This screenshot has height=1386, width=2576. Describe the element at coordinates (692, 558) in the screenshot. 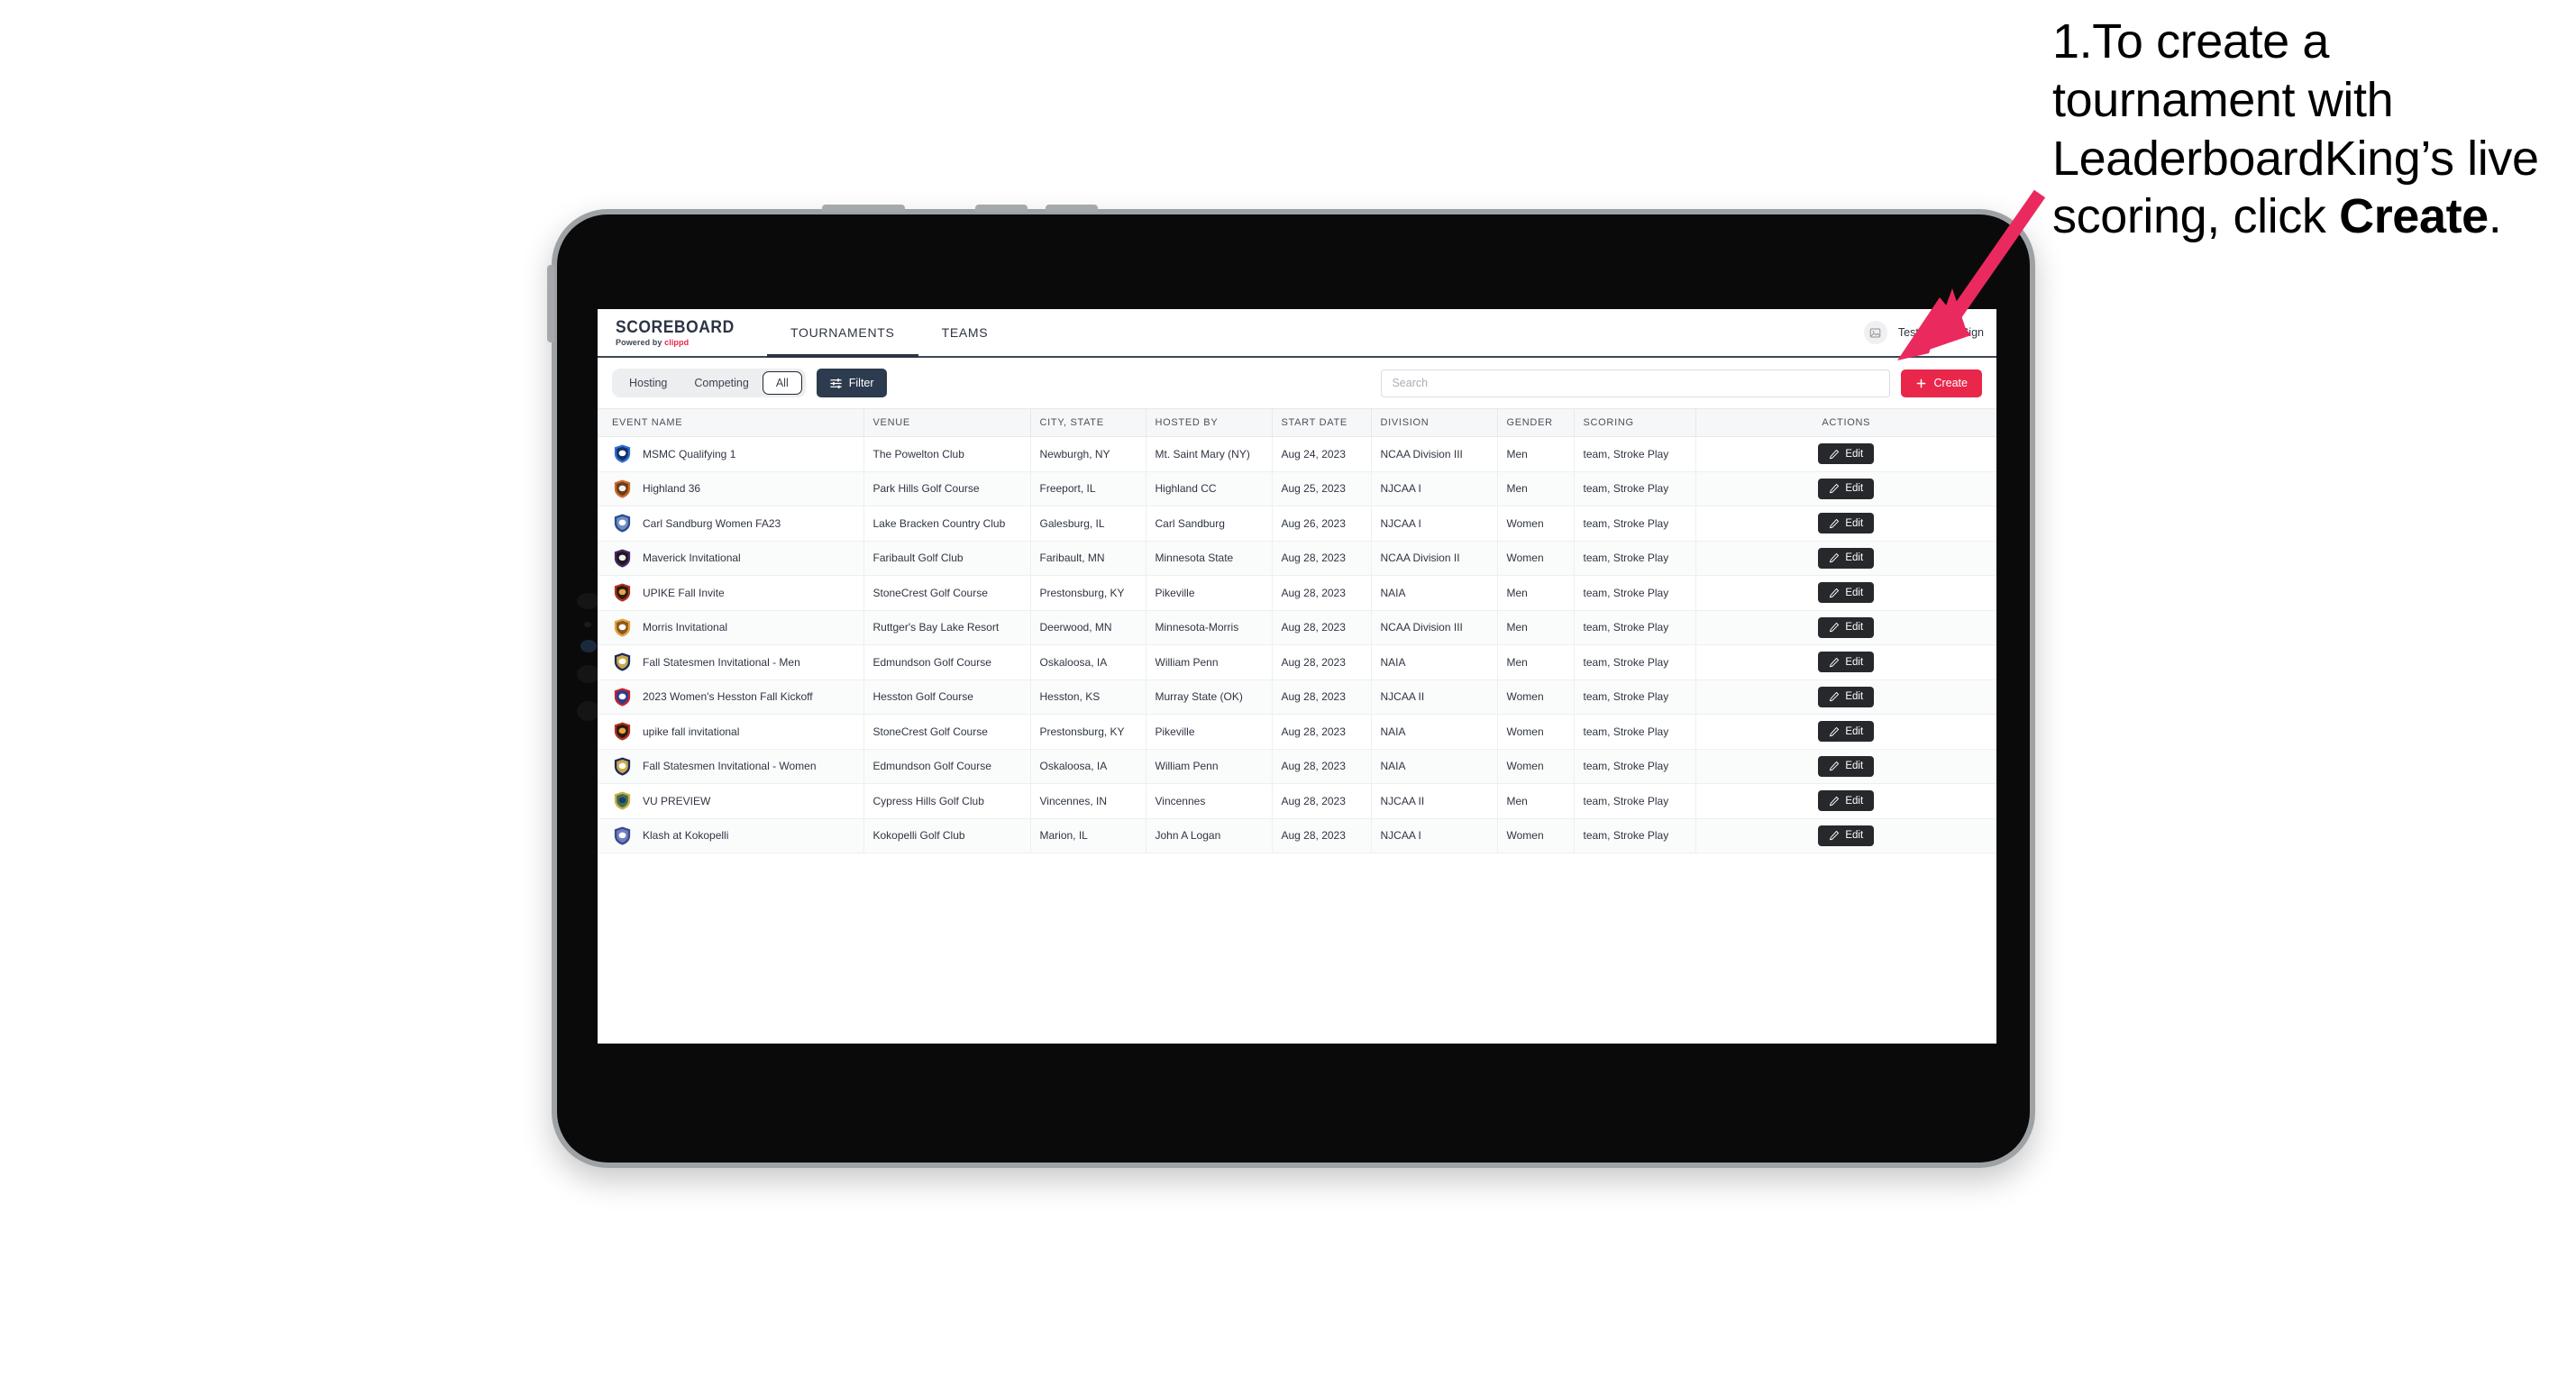

I see `event-name-label: Maverick Invitational` at that location.